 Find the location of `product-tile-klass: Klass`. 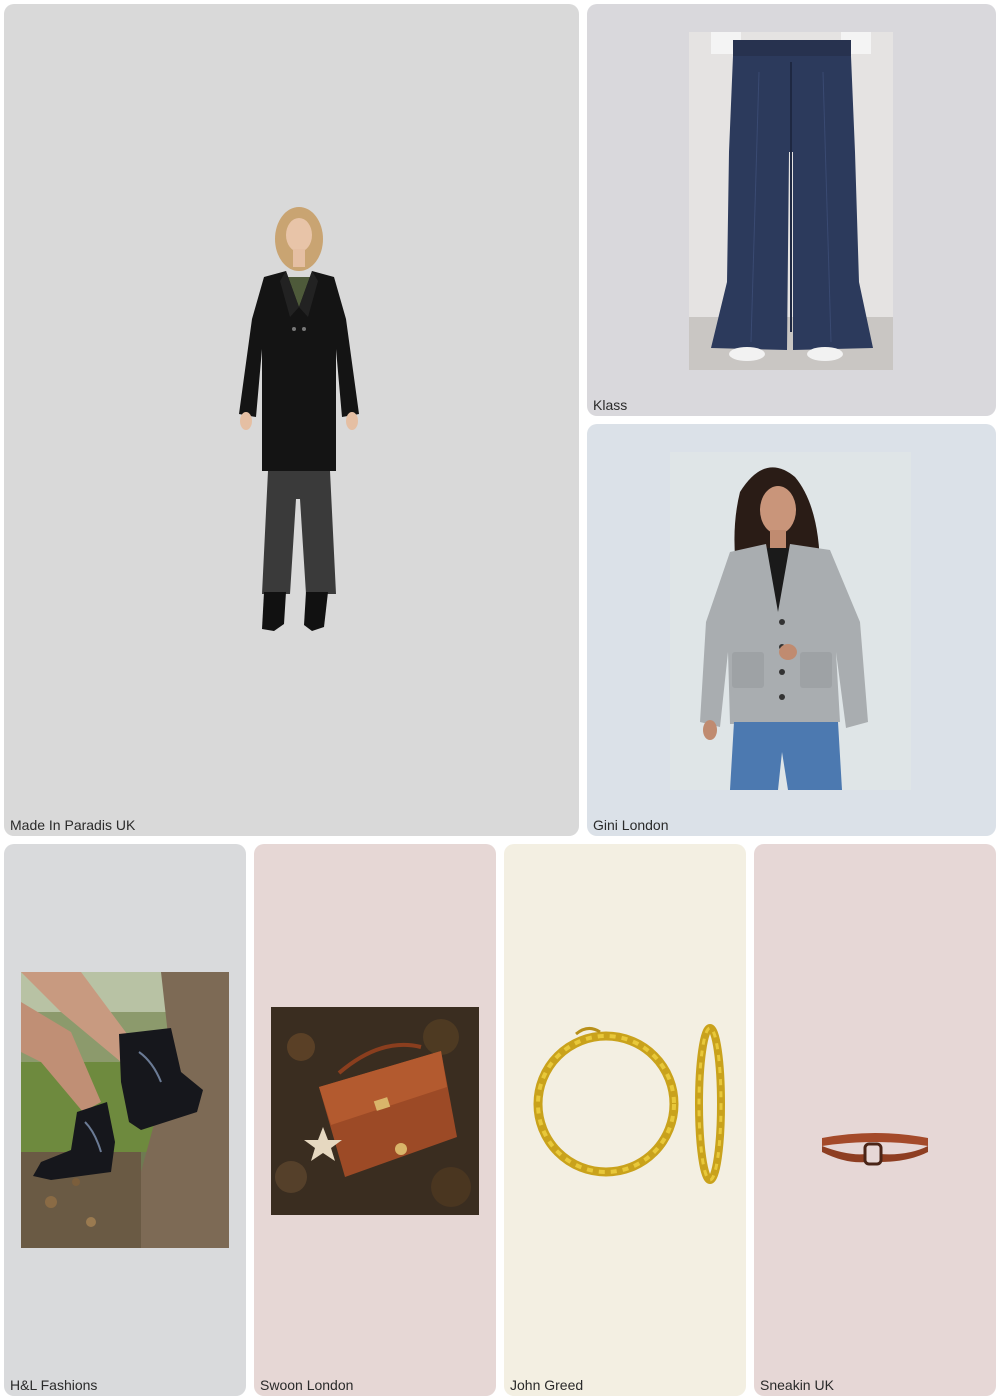

product-tile-klass: Klass is located at coordinates (791, 210).